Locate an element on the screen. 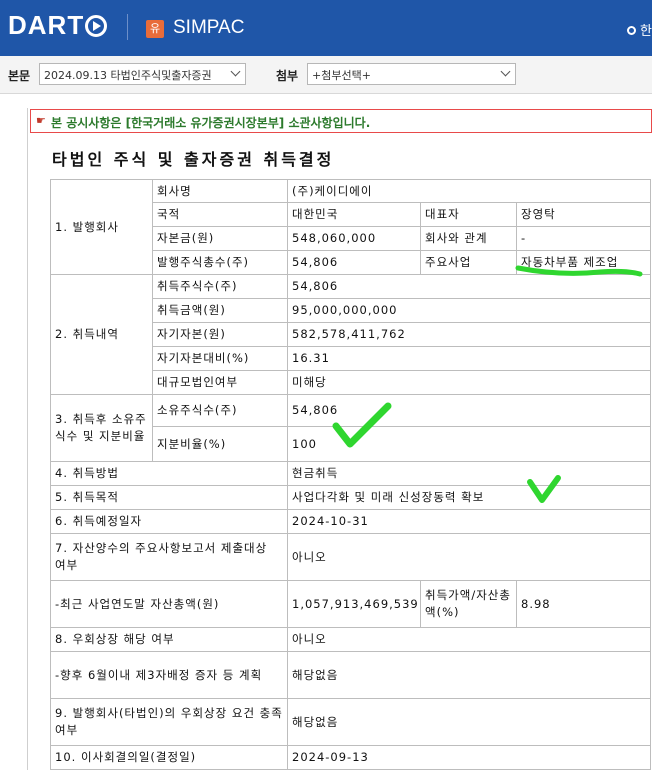 This screenshot has height=770, width=652. field-value: 현금취득 is located at coordinates (469, 473).